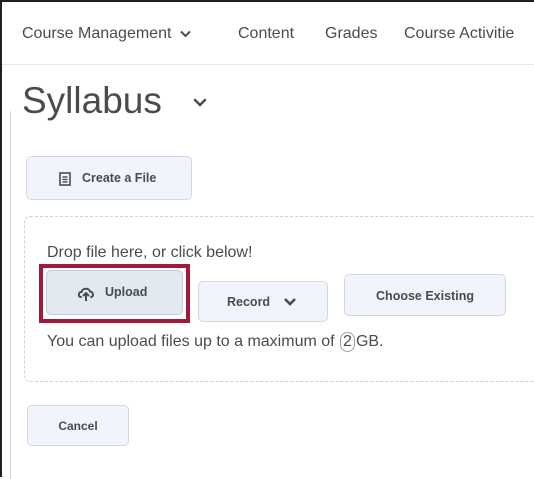  I want to click on choose-existing-button: Choose Existing, so click(425, 295).